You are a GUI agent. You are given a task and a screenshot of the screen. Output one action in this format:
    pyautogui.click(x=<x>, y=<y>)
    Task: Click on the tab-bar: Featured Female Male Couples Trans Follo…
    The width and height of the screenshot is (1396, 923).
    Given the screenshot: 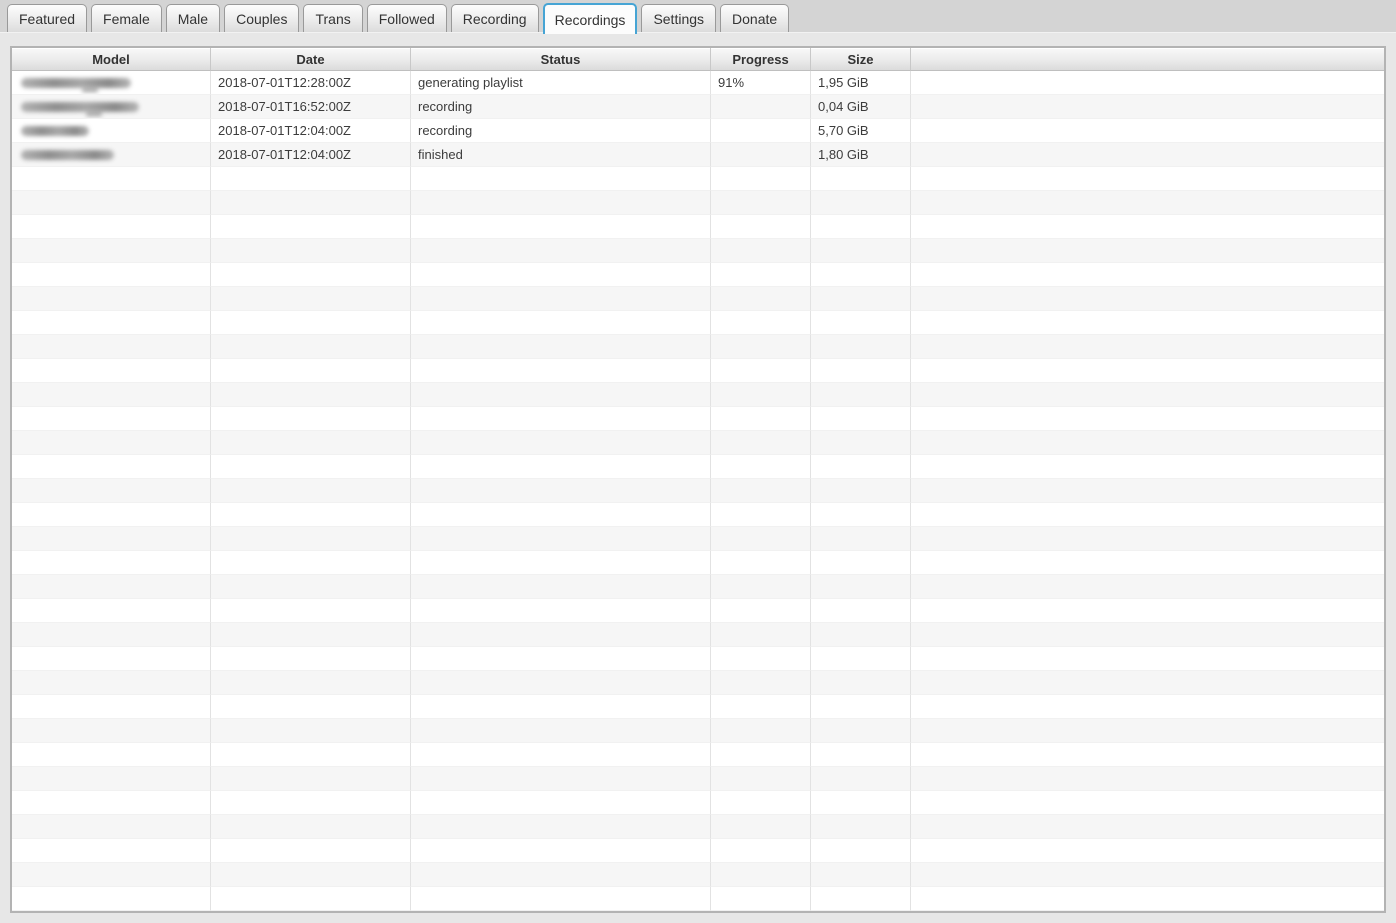 What is the action you would take?
    pyautogui.click(x=698, y=17)
    